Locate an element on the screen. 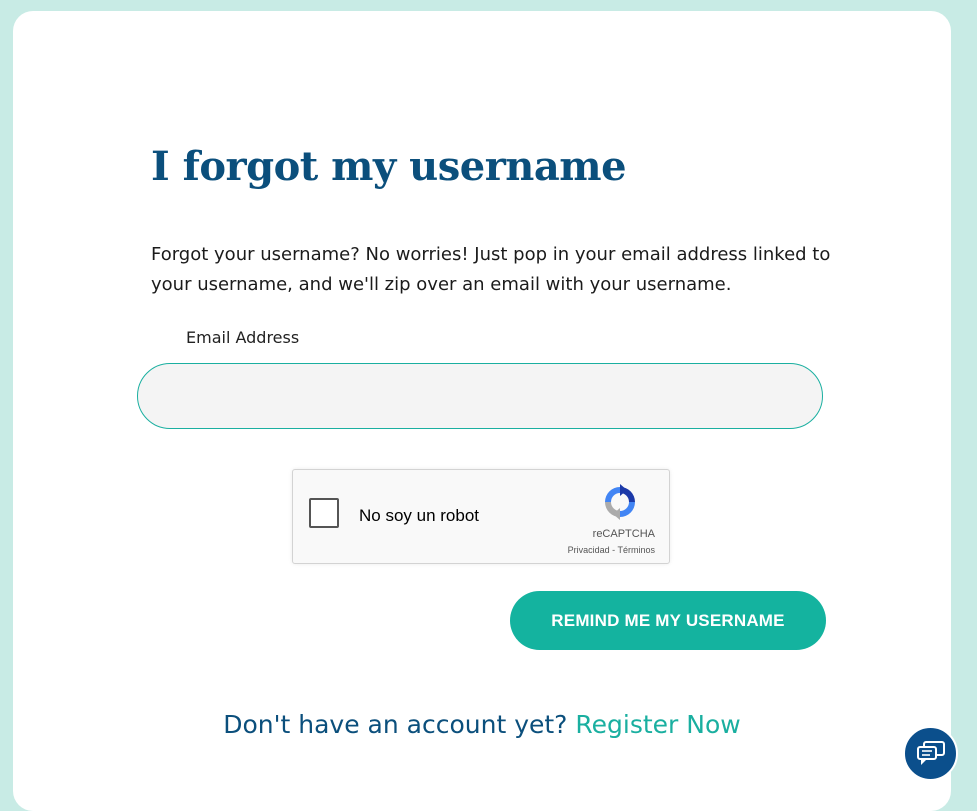  email-label: Email Address is located at coordinates (243, 337).